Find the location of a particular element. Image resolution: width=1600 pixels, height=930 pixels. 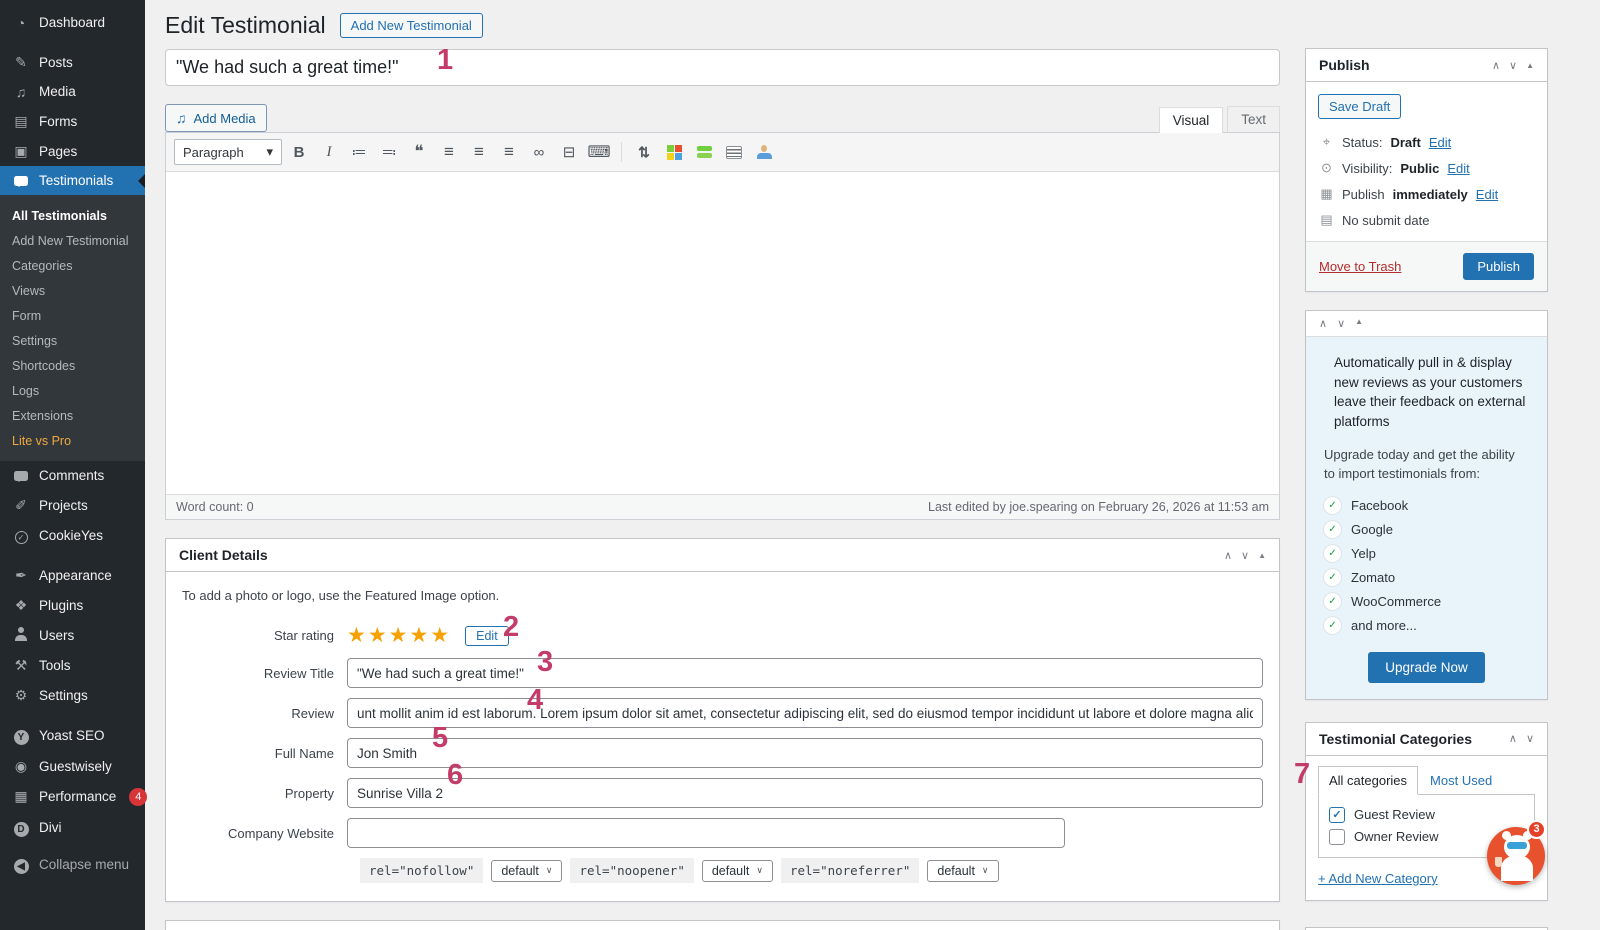

submenu-form: Form is located at coordinates (72, 315).